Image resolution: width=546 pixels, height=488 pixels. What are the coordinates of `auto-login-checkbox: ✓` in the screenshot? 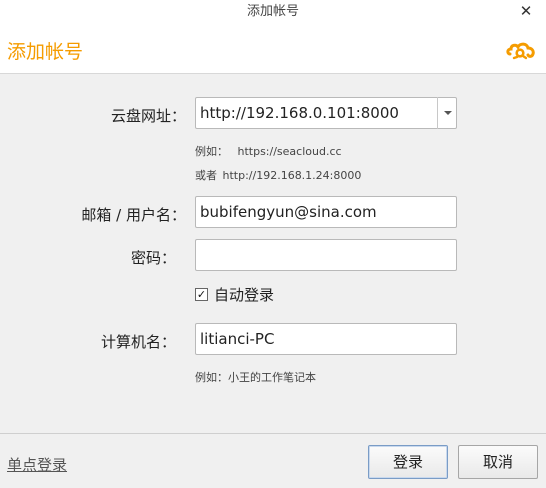 It's located at (201, 294).